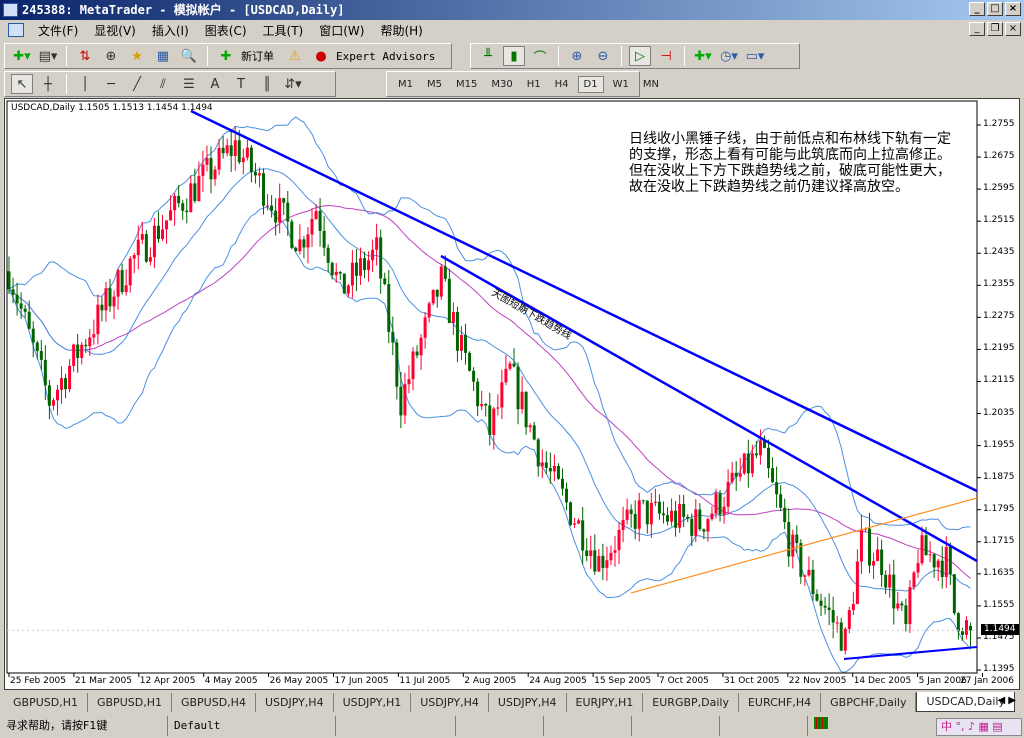  Describe the element at coordinates (22, 56) in the screenshot. I see `new-chart-icon: ✚▾` at that location.